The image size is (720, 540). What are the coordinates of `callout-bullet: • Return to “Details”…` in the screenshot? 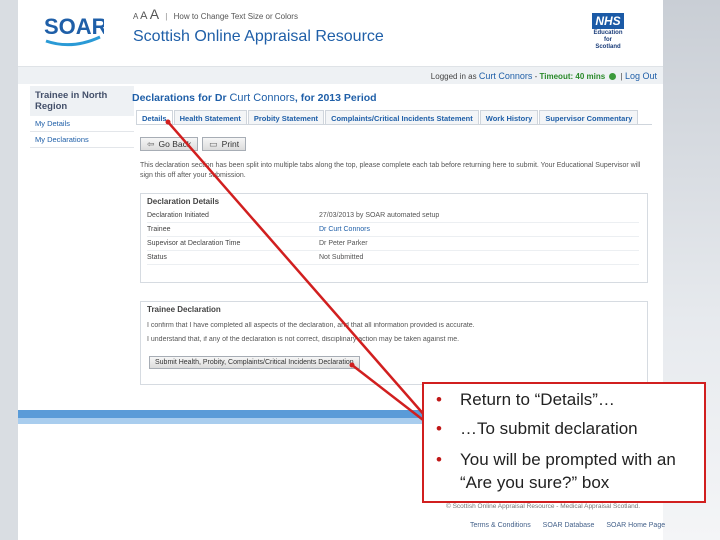 It's located at (564, 400).